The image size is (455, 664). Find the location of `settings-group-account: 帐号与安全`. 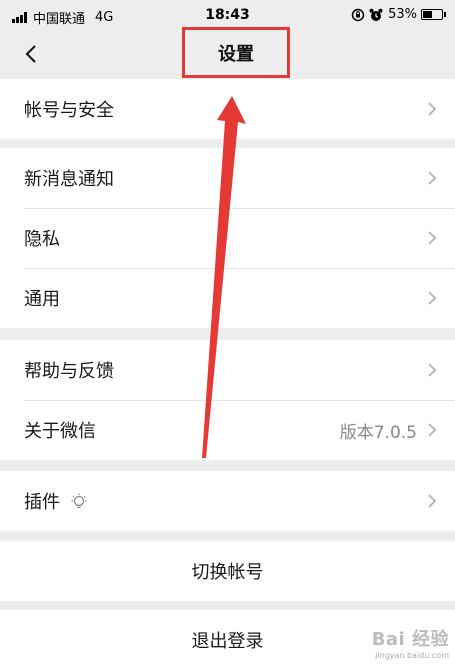

settings-group-account: 帐号与安全 is located at coordinates (227, 109).